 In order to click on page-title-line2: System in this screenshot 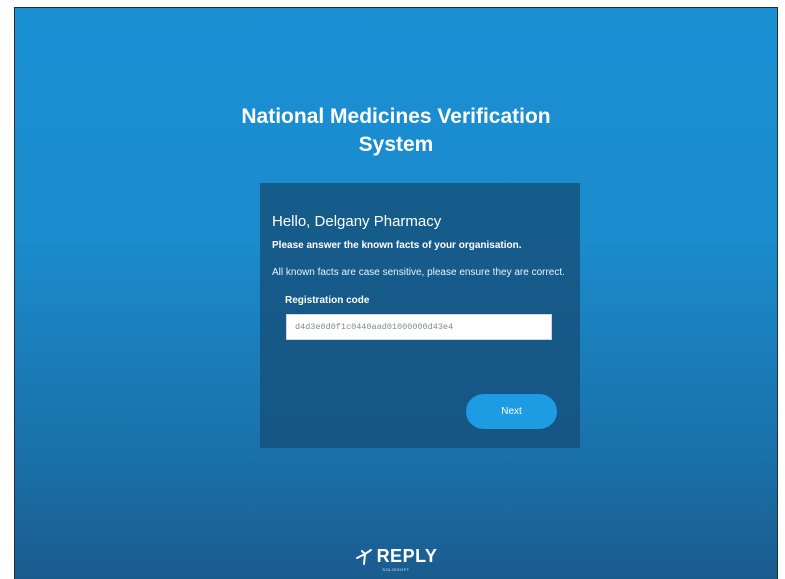, I will do `click(396, 144)`.